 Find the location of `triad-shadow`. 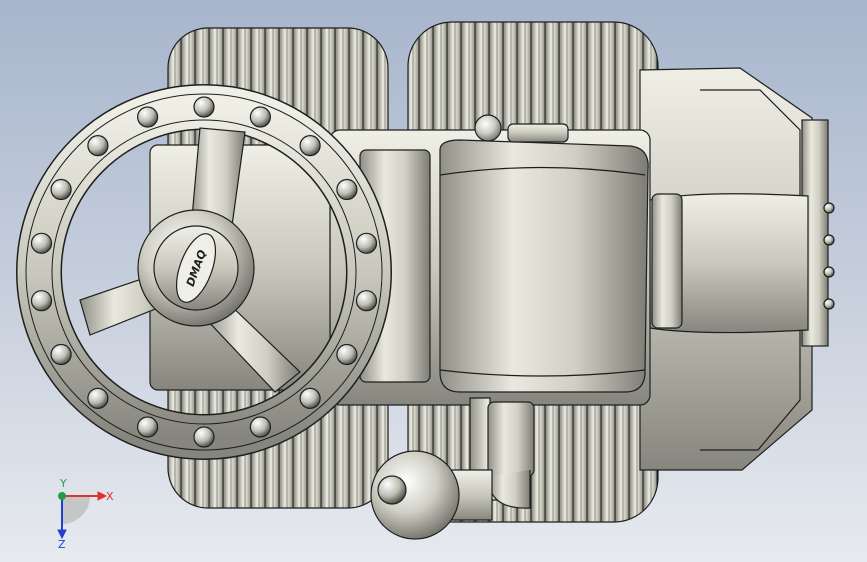

triad-shadow is located at coordinates (76, 510).